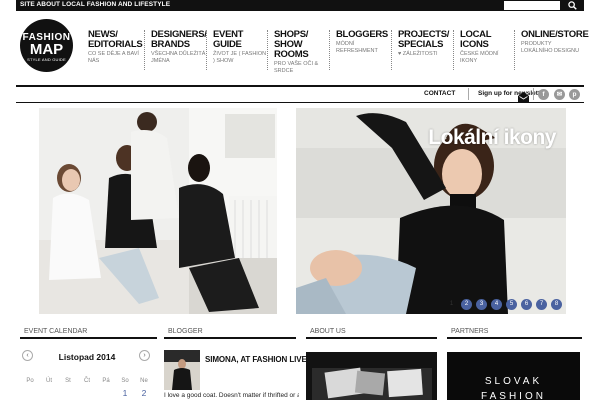  What do you see at coordinates (125, 381) in the screenshot?
I see `weekday: So` at bounding box center [125, 381].